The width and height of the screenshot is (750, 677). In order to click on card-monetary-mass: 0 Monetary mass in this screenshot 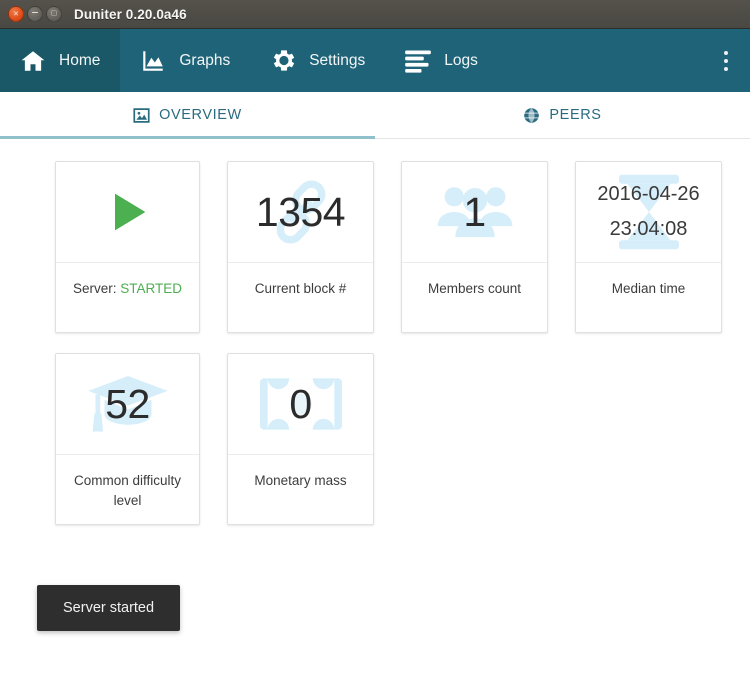, I will do `click(300, 439)`.